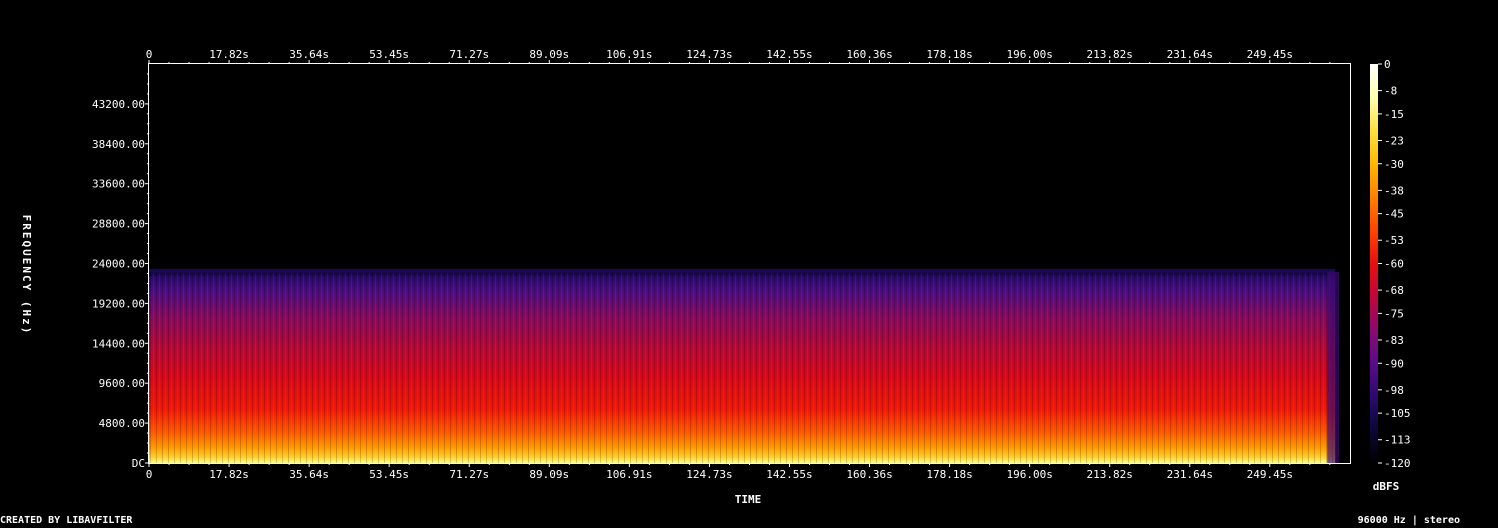  I want to click on colorbar-tick-label: -120, so click(1397, 463).